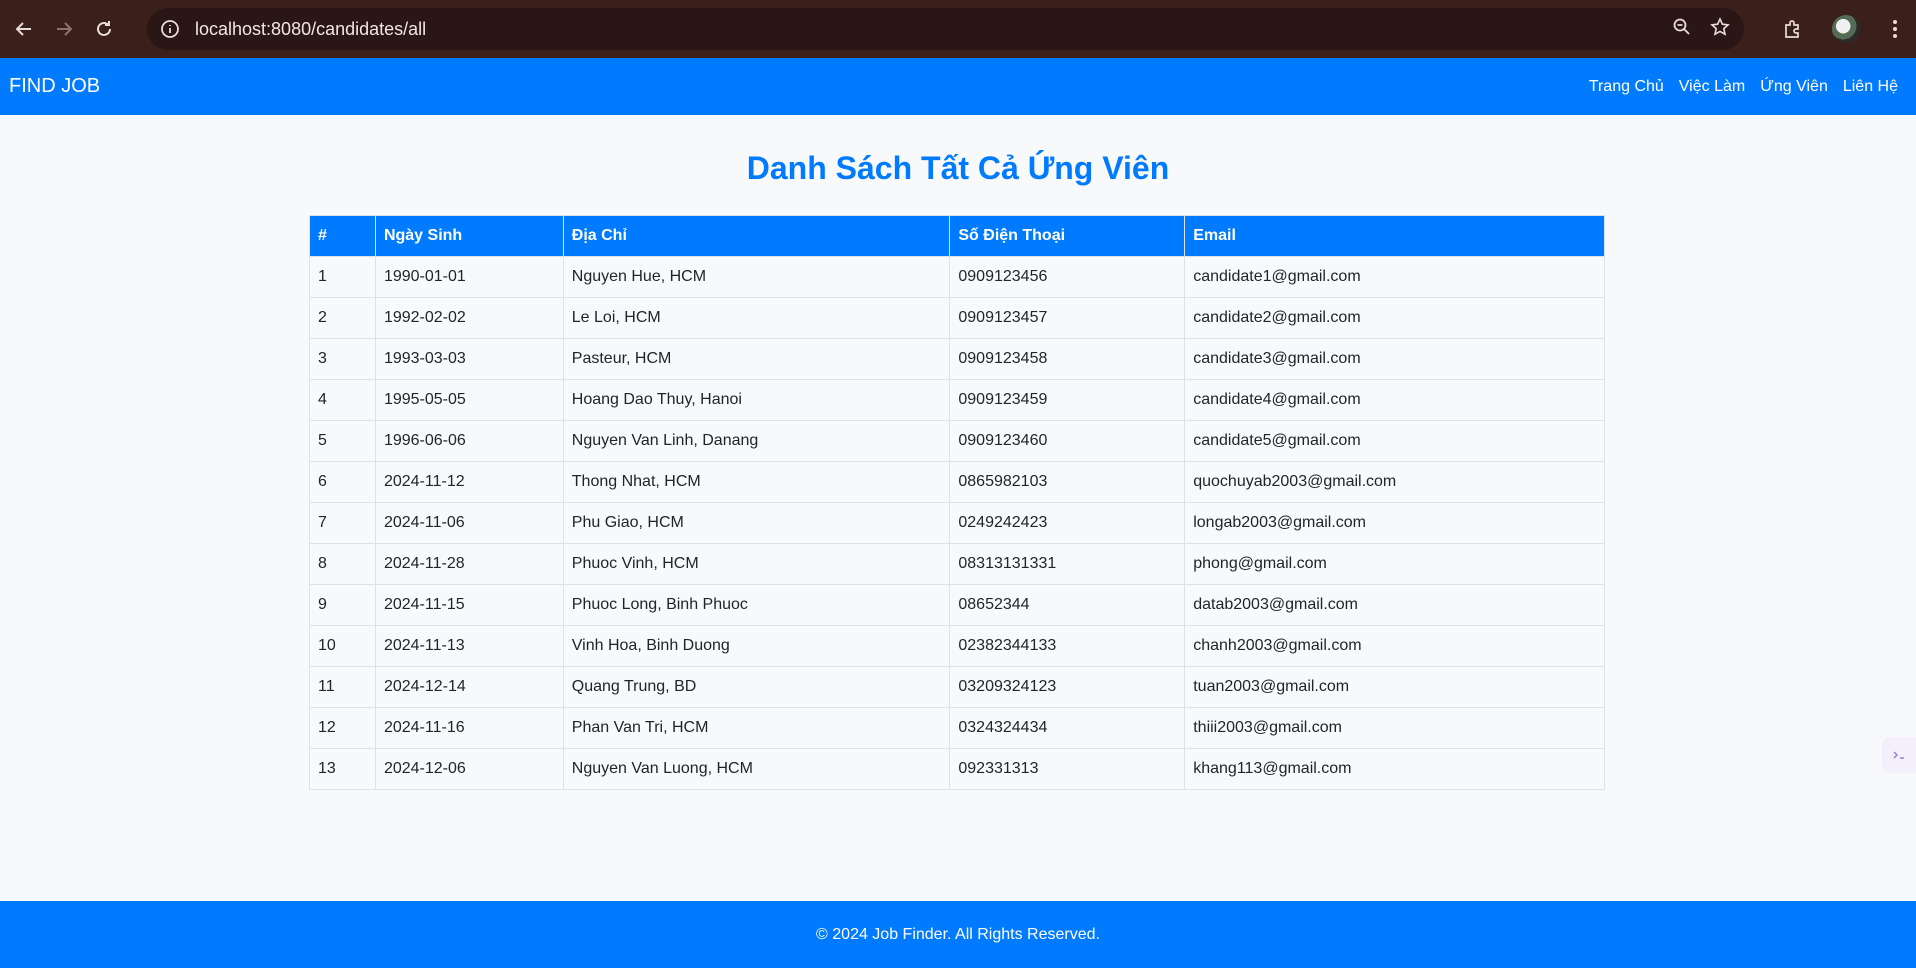 The height and width of the screenshot is (968, 1916). Describe the element at coordinates (1846, 29) in the screenshot. I see `profile-avatar` at that location.